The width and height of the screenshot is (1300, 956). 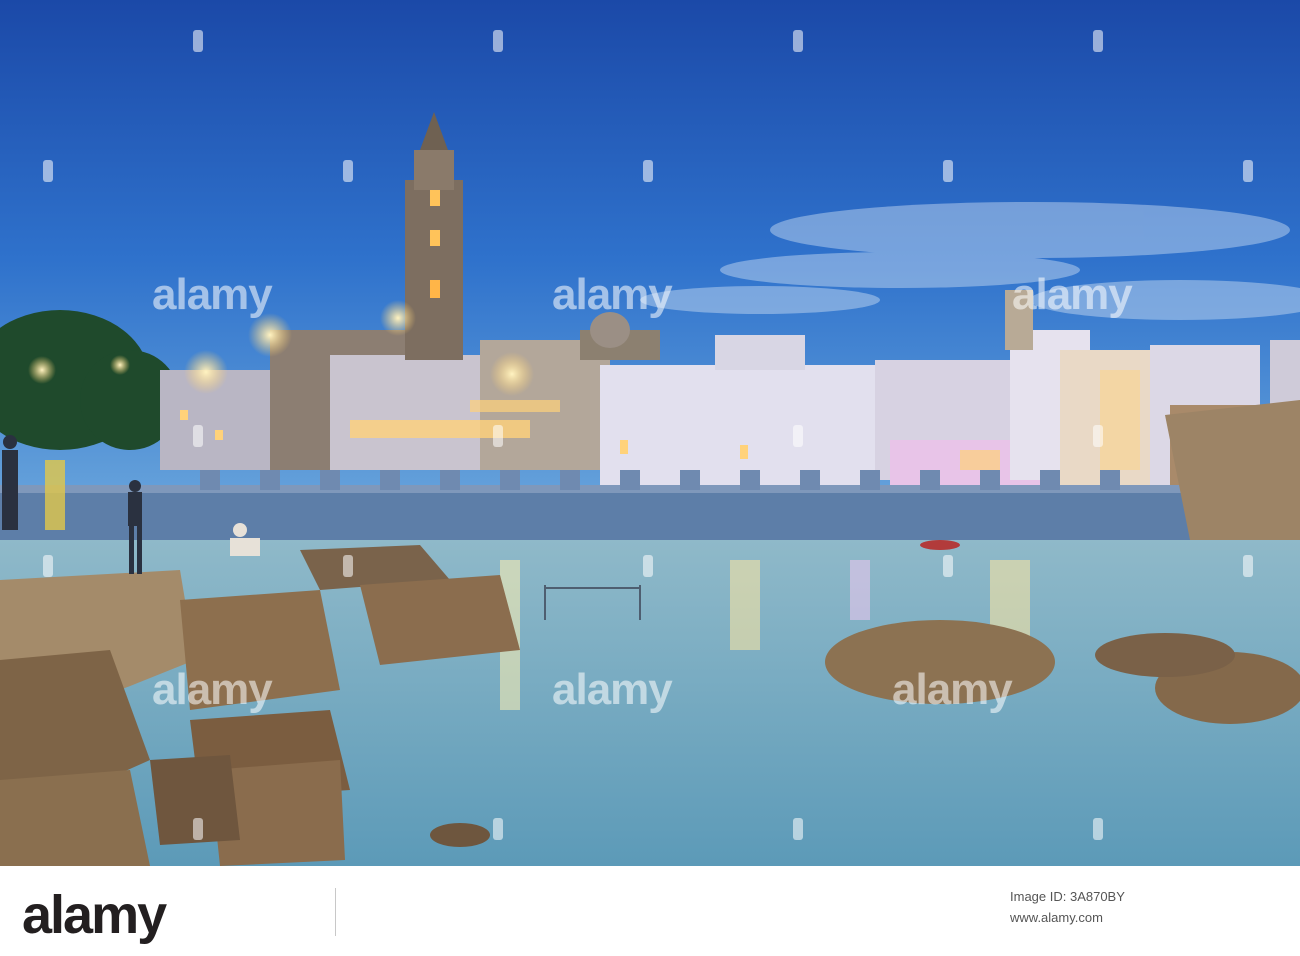 What do you see at coordinates (335, 912) in the screenshot?
I see `footer-divider` at bounding box center [335, 912].